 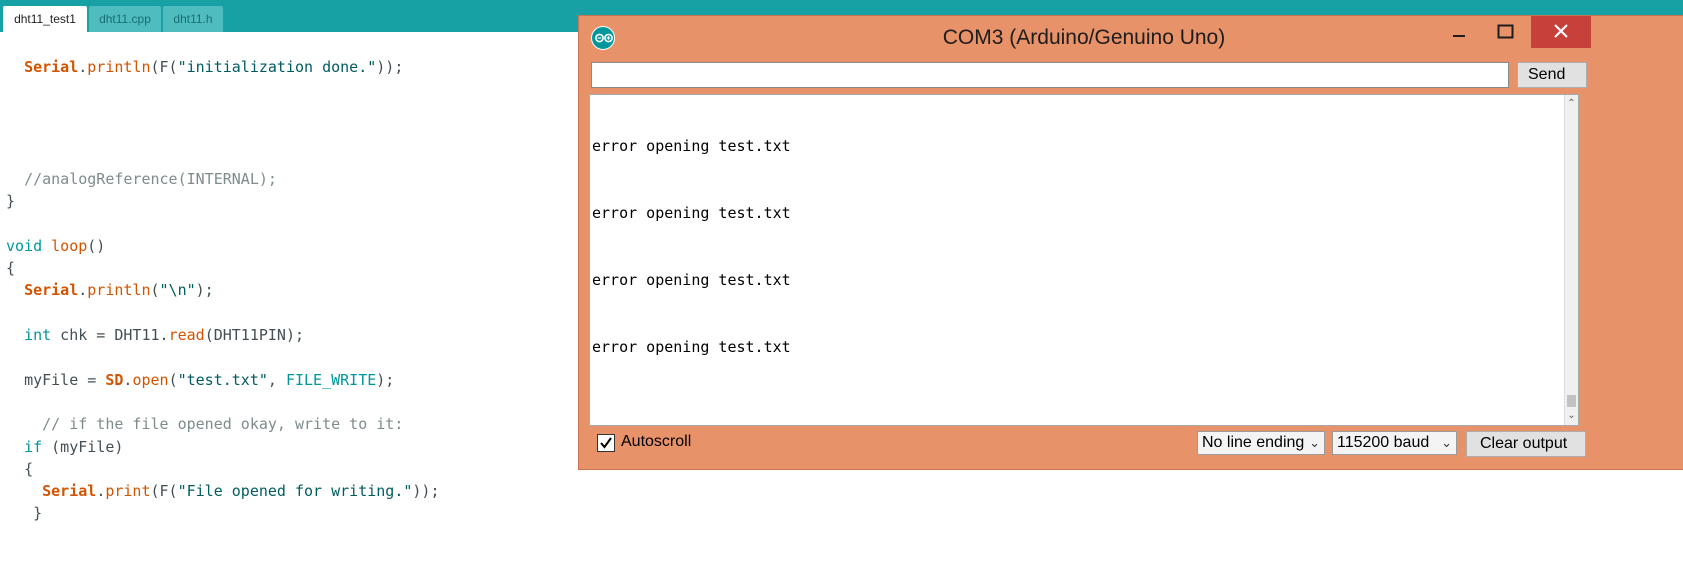 What do you see at coordinates (83, 447) in the screenshot?
I see `code-token: (myFile)` at bounding box center [83, 447].